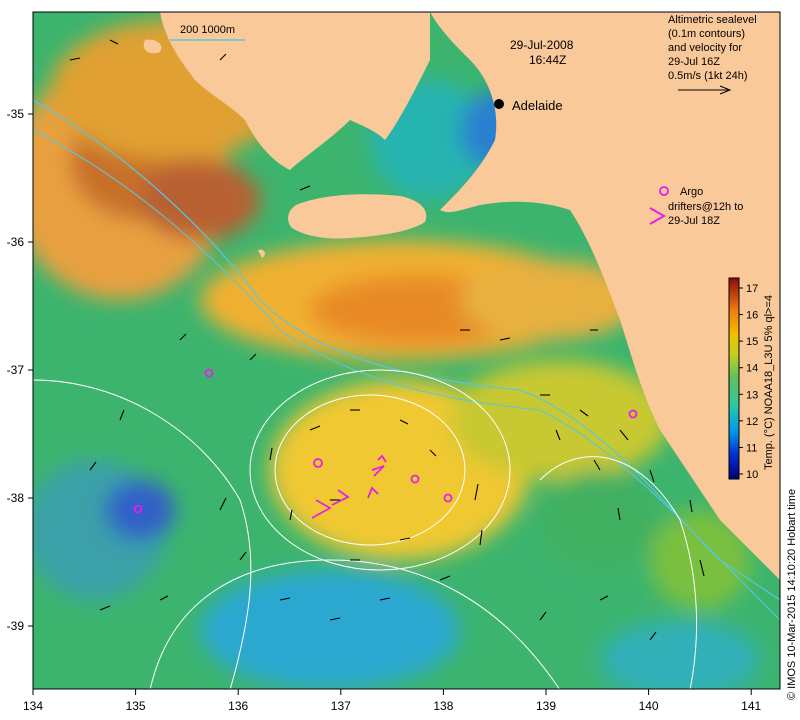  What do you see at coordinates (751, 448) in the screenshot?
I see `colorbar-tick-label: 11` at bounding box center [751, 448].